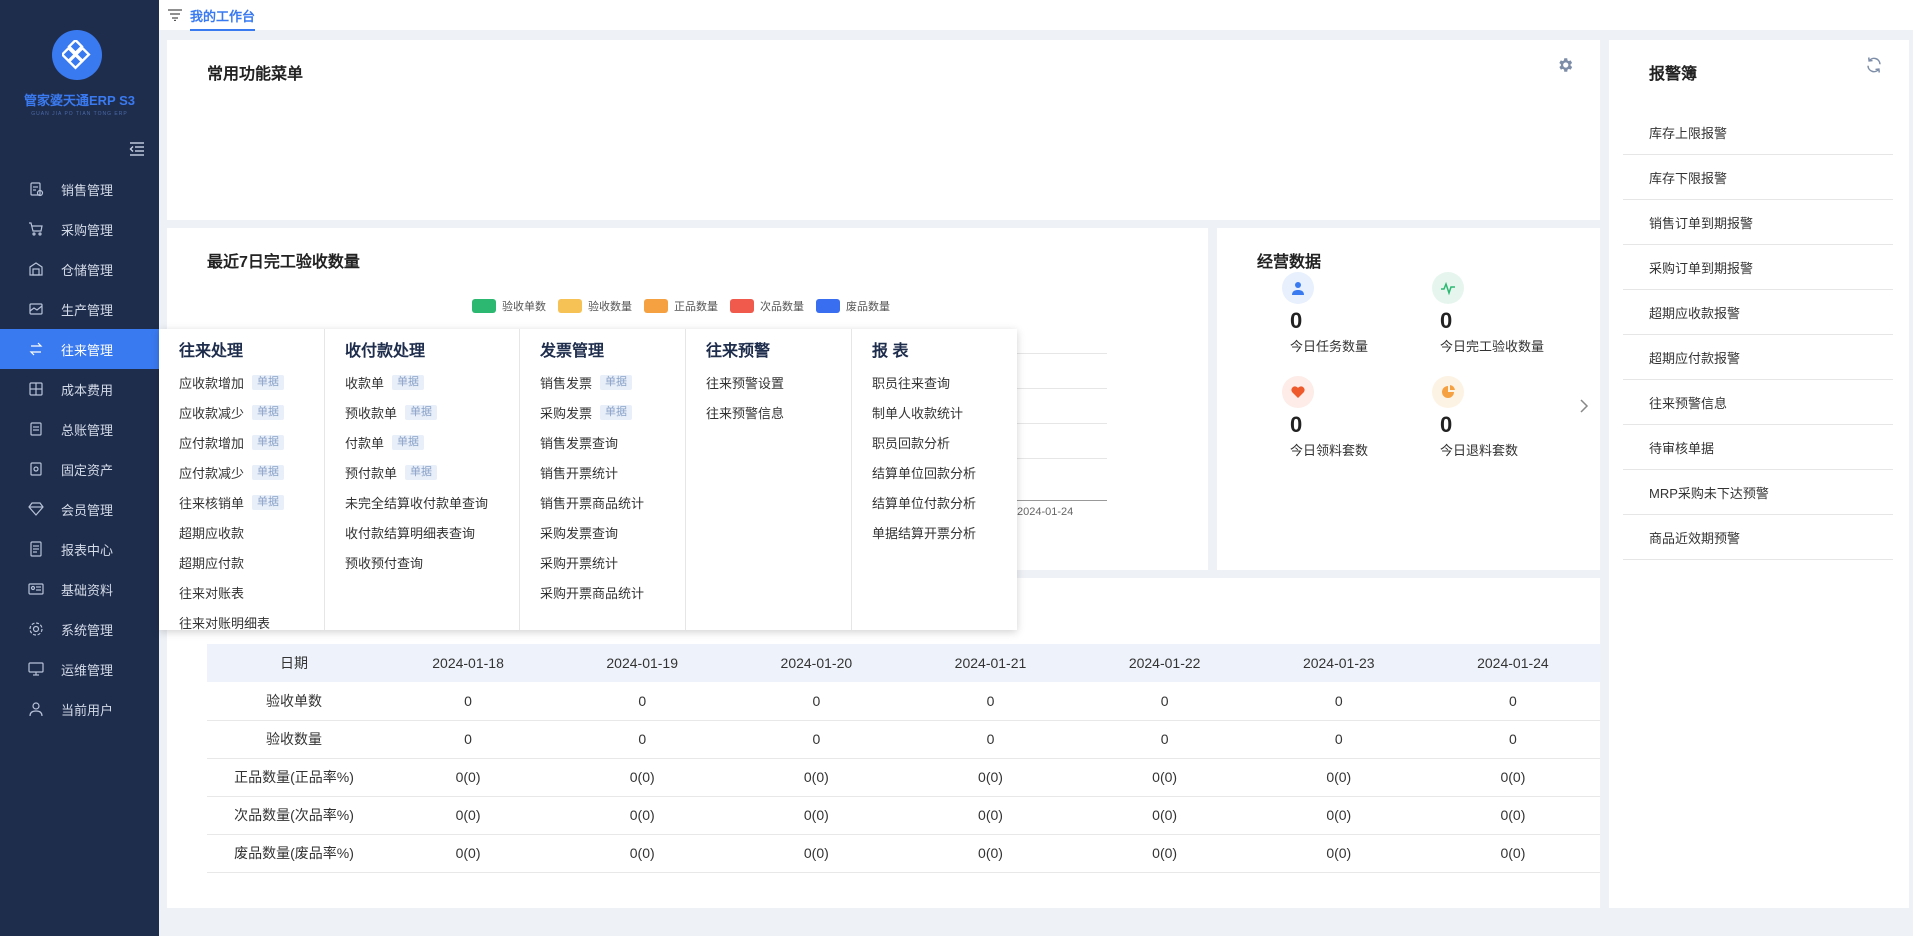  I want to click on legend-item: 验收单数, so click(509, 306).